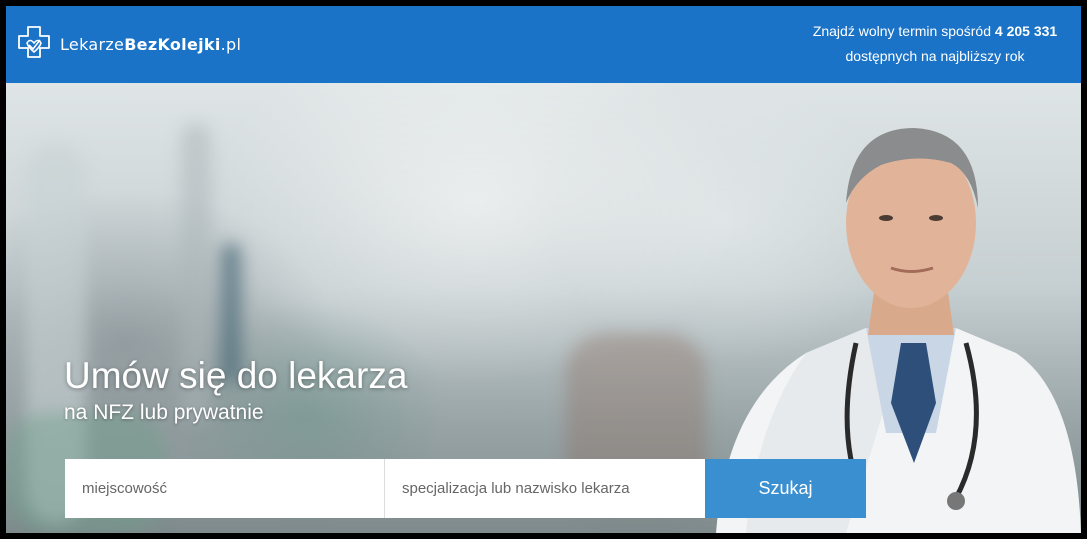 This screenshot has width=1087, height=539. I want to click on doctor-search-form: Szukaj, so click(465, 488).